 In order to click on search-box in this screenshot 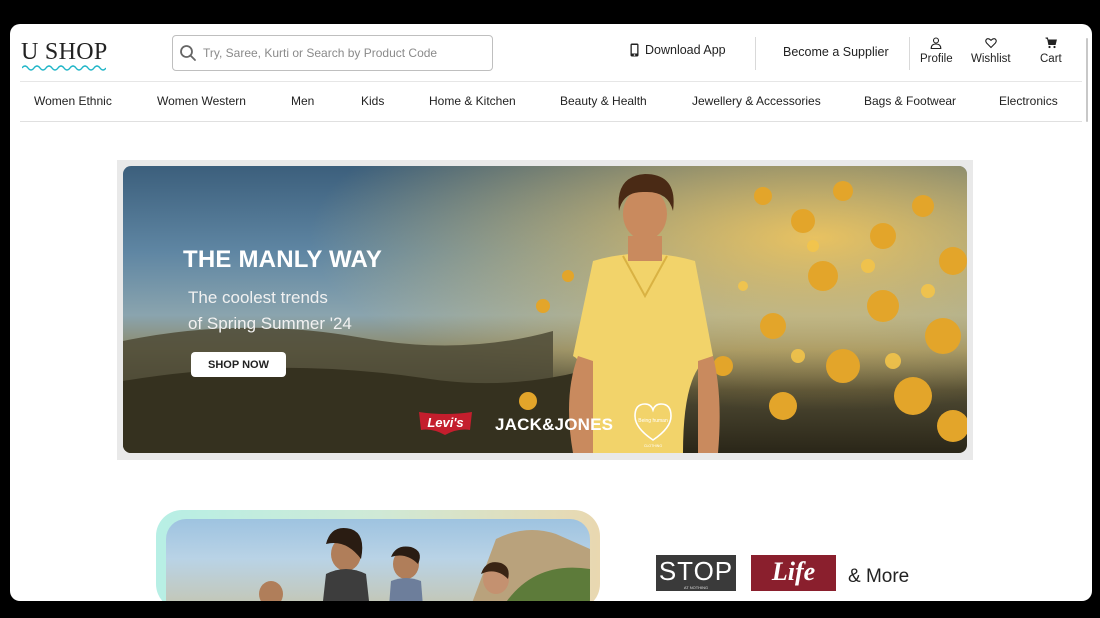, I will do `click(332, 53)`.